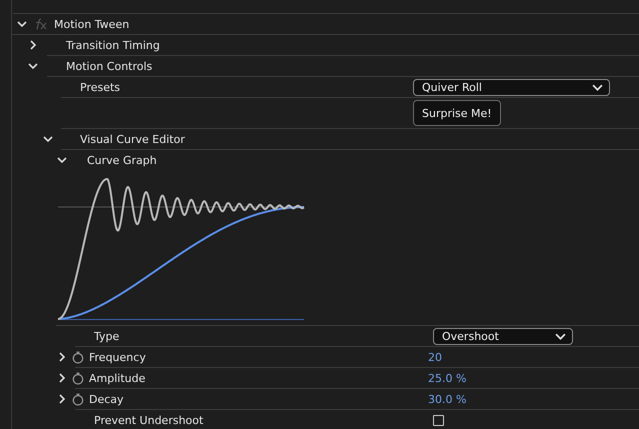 The image size is (639, 429). What do you see at coordinates (438, 420) in the screenshot?
I see `checkbox` at bounding box center [438, 420].